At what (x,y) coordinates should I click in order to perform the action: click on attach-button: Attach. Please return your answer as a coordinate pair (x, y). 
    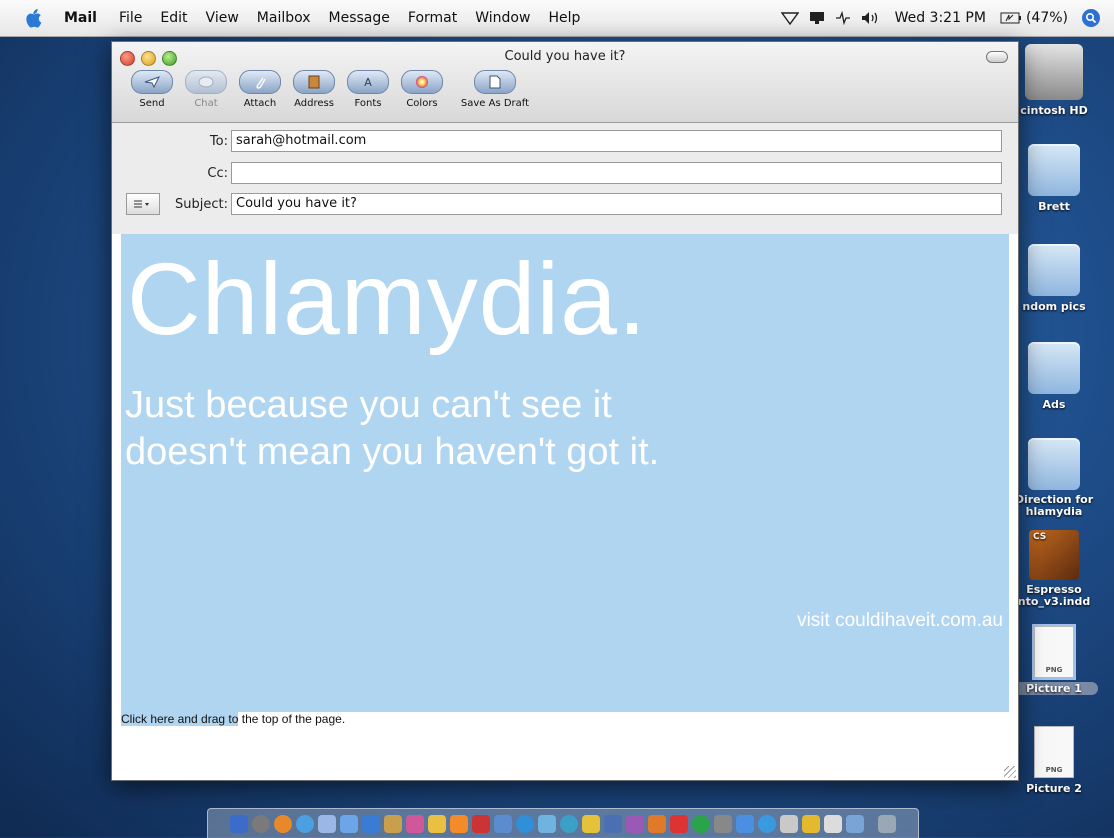
    Looking at the image, I should click on (260, 89).